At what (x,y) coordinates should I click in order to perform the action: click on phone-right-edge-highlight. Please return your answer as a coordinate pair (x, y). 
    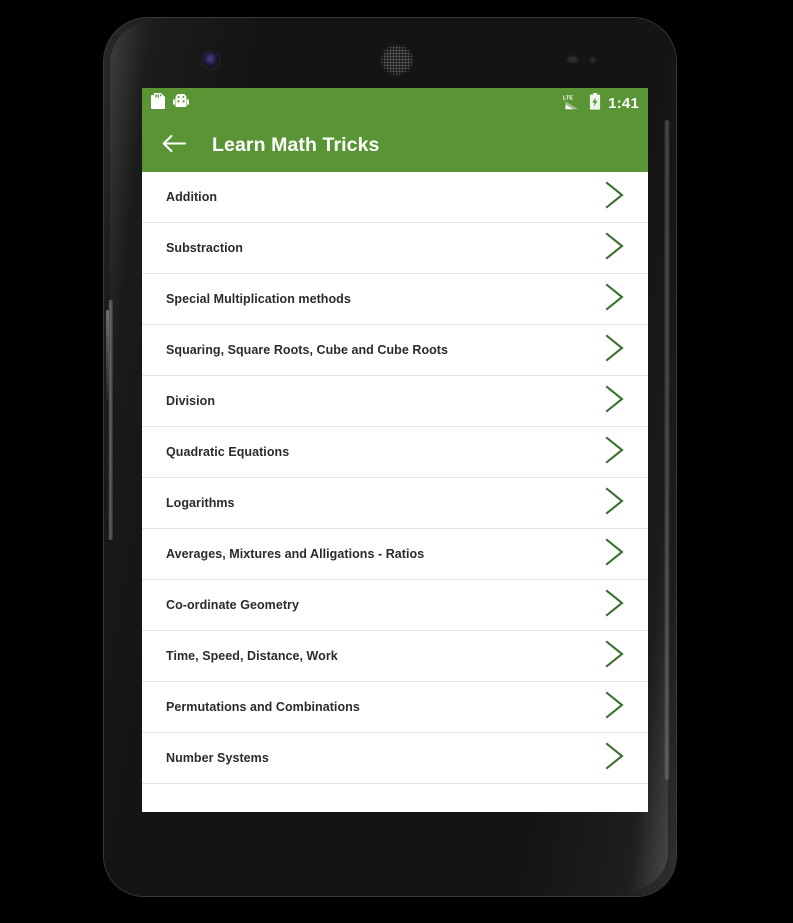
    Looking at the image, I should click on (667, 450).